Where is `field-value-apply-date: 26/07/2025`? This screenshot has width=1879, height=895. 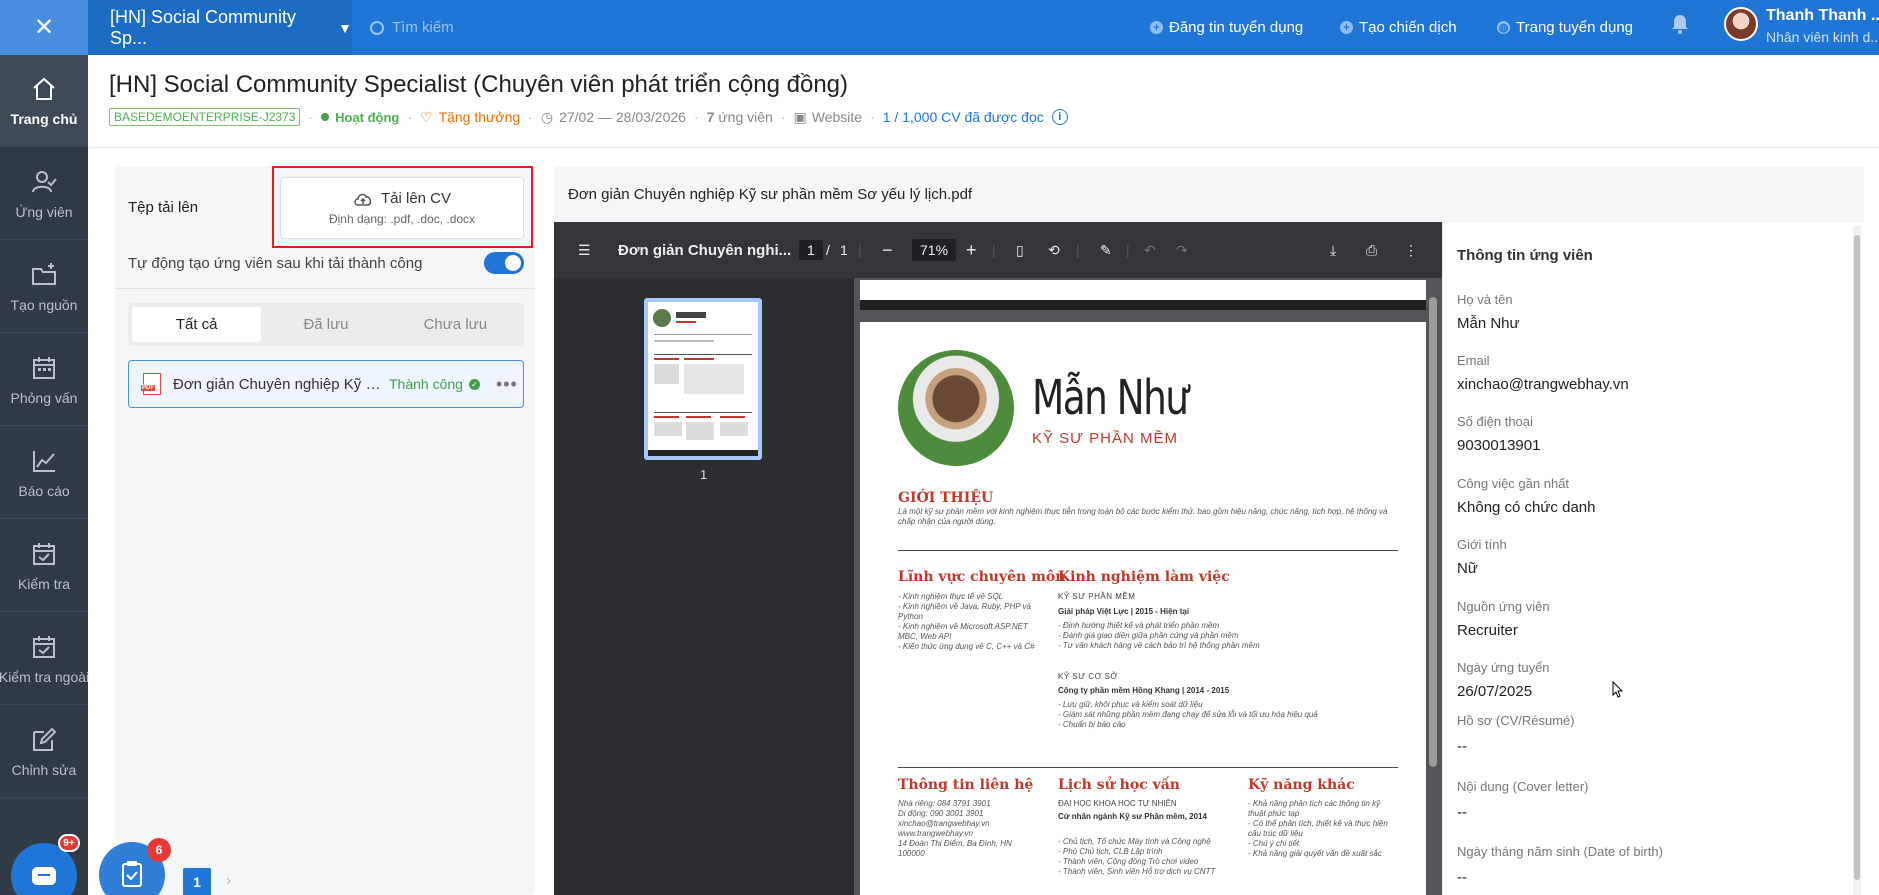 field-value-apply-date: 26/07/2025 is located at coordinates (1494, 691).